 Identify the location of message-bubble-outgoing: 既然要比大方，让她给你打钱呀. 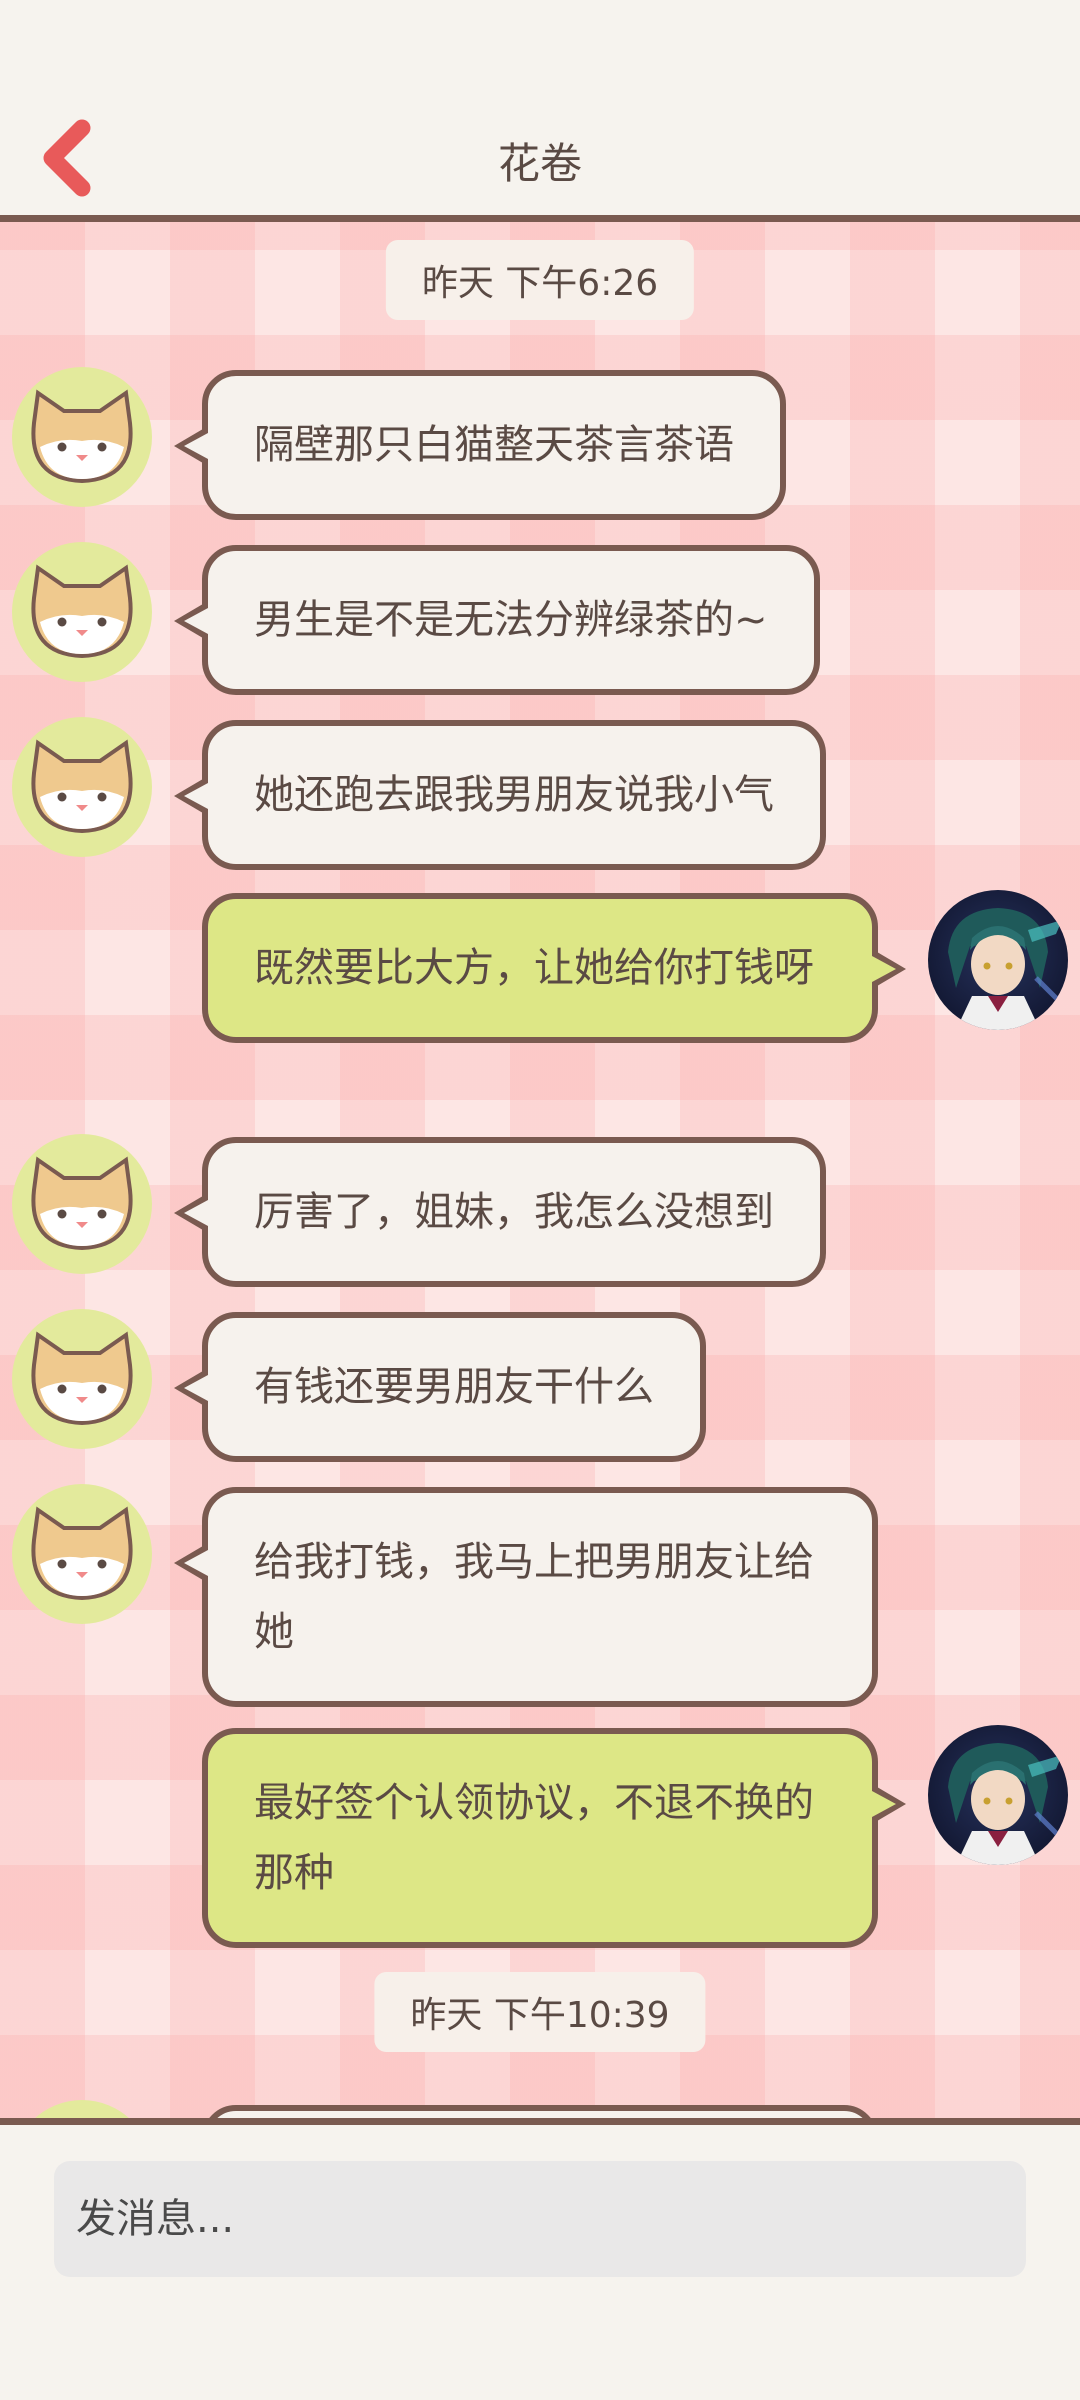
(554, 968).